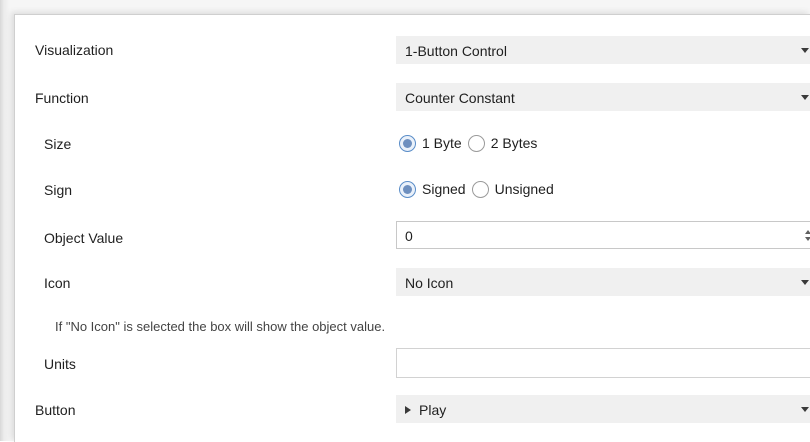  What do you see at coordinates (456, 51) in the screenshot?
I see `visualization-value: 1-Button Control` at bounding box center [456, 51].